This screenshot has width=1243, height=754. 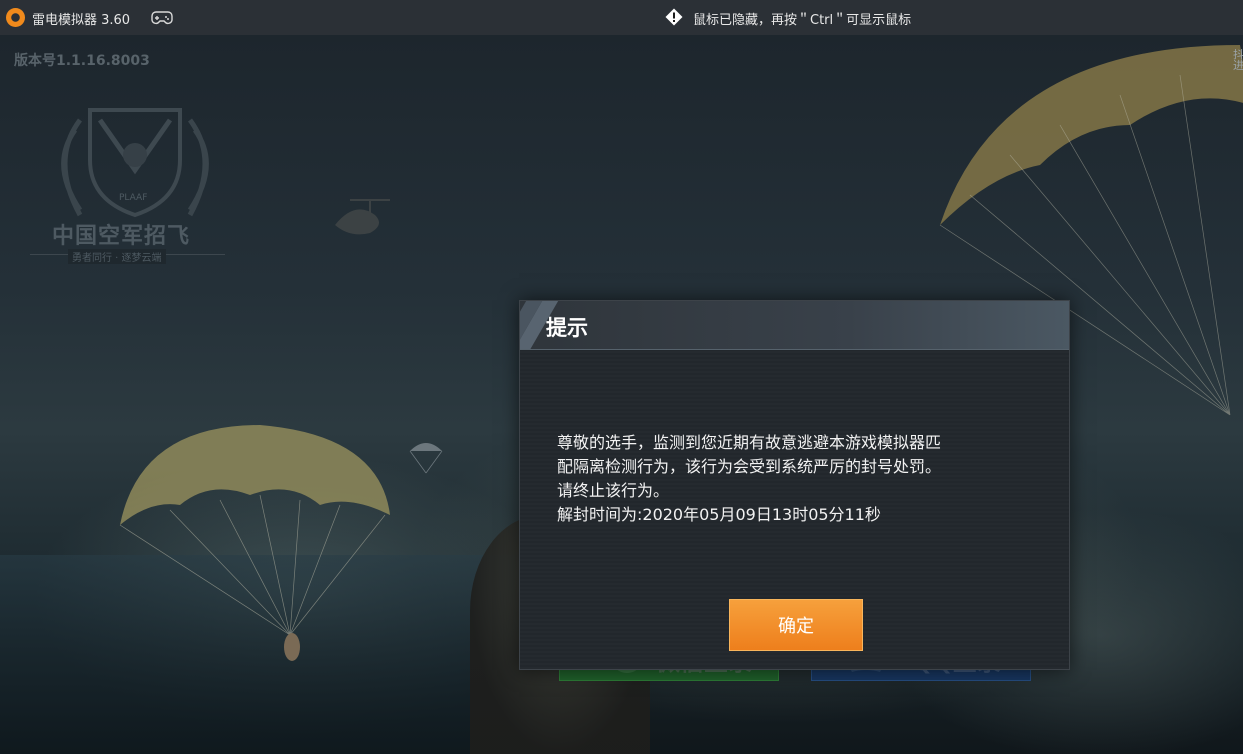 What do you see at coordinates (254, 543) in the screenshot?
I see `parachutist-left-icon` at bounding box center [254, 543].